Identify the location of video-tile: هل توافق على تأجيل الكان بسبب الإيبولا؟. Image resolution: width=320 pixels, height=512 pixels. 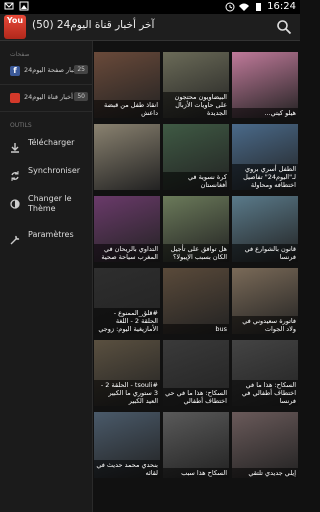
(196, 229).